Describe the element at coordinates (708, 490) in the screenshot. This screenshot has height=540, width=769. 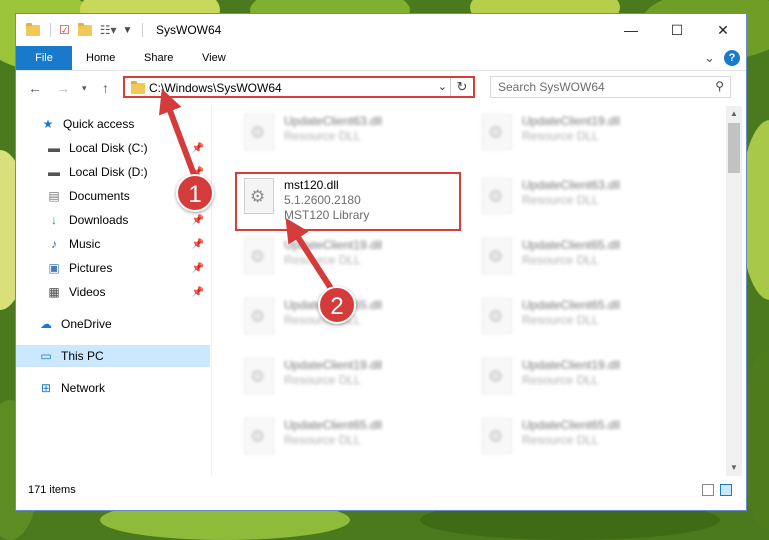
I see `details-view-icon` at that location.